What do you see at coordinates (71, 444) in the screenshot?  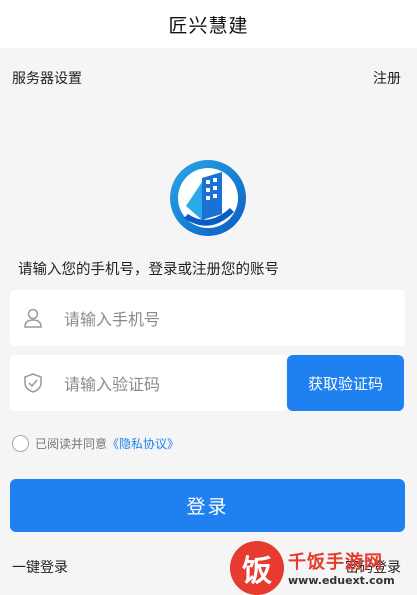 I see `agree-text: 已阅读并同意` at bounding box center [71, 444].